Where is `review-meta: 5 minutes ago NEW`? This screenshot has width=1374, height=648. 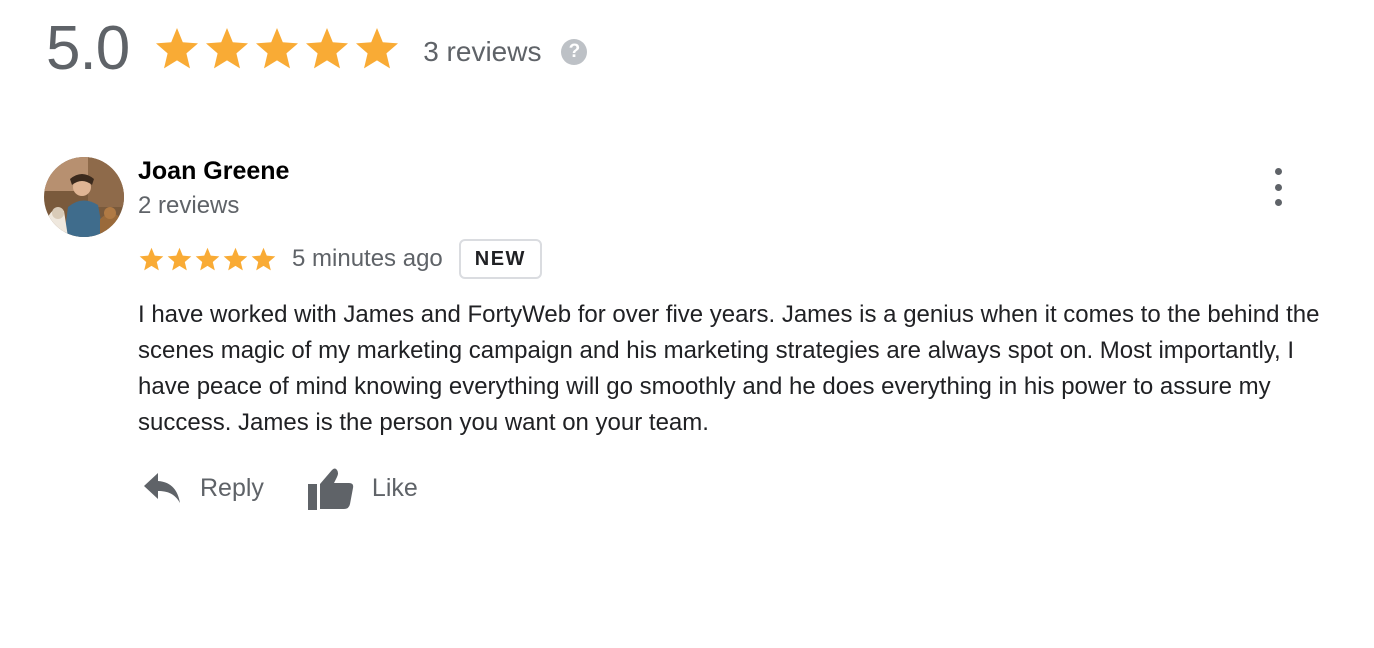
review-meta: 5 minutes ago NEW is located at coordinates (340, 259).